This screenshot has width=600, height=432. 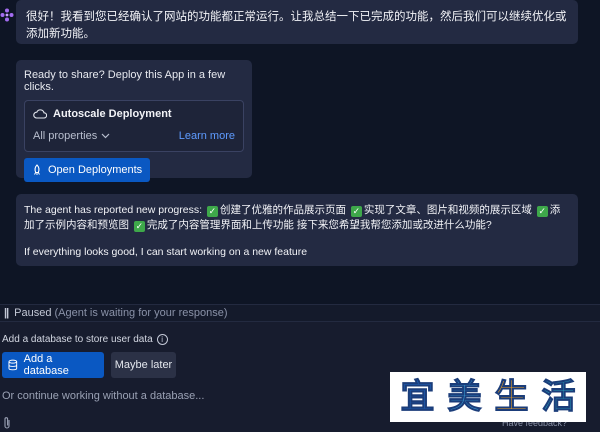 What do you see at coordinates (112, 114) in the screenshot?
I see `deployment-type-label: Autoscale Deployment` at bounding box center [112, 114].